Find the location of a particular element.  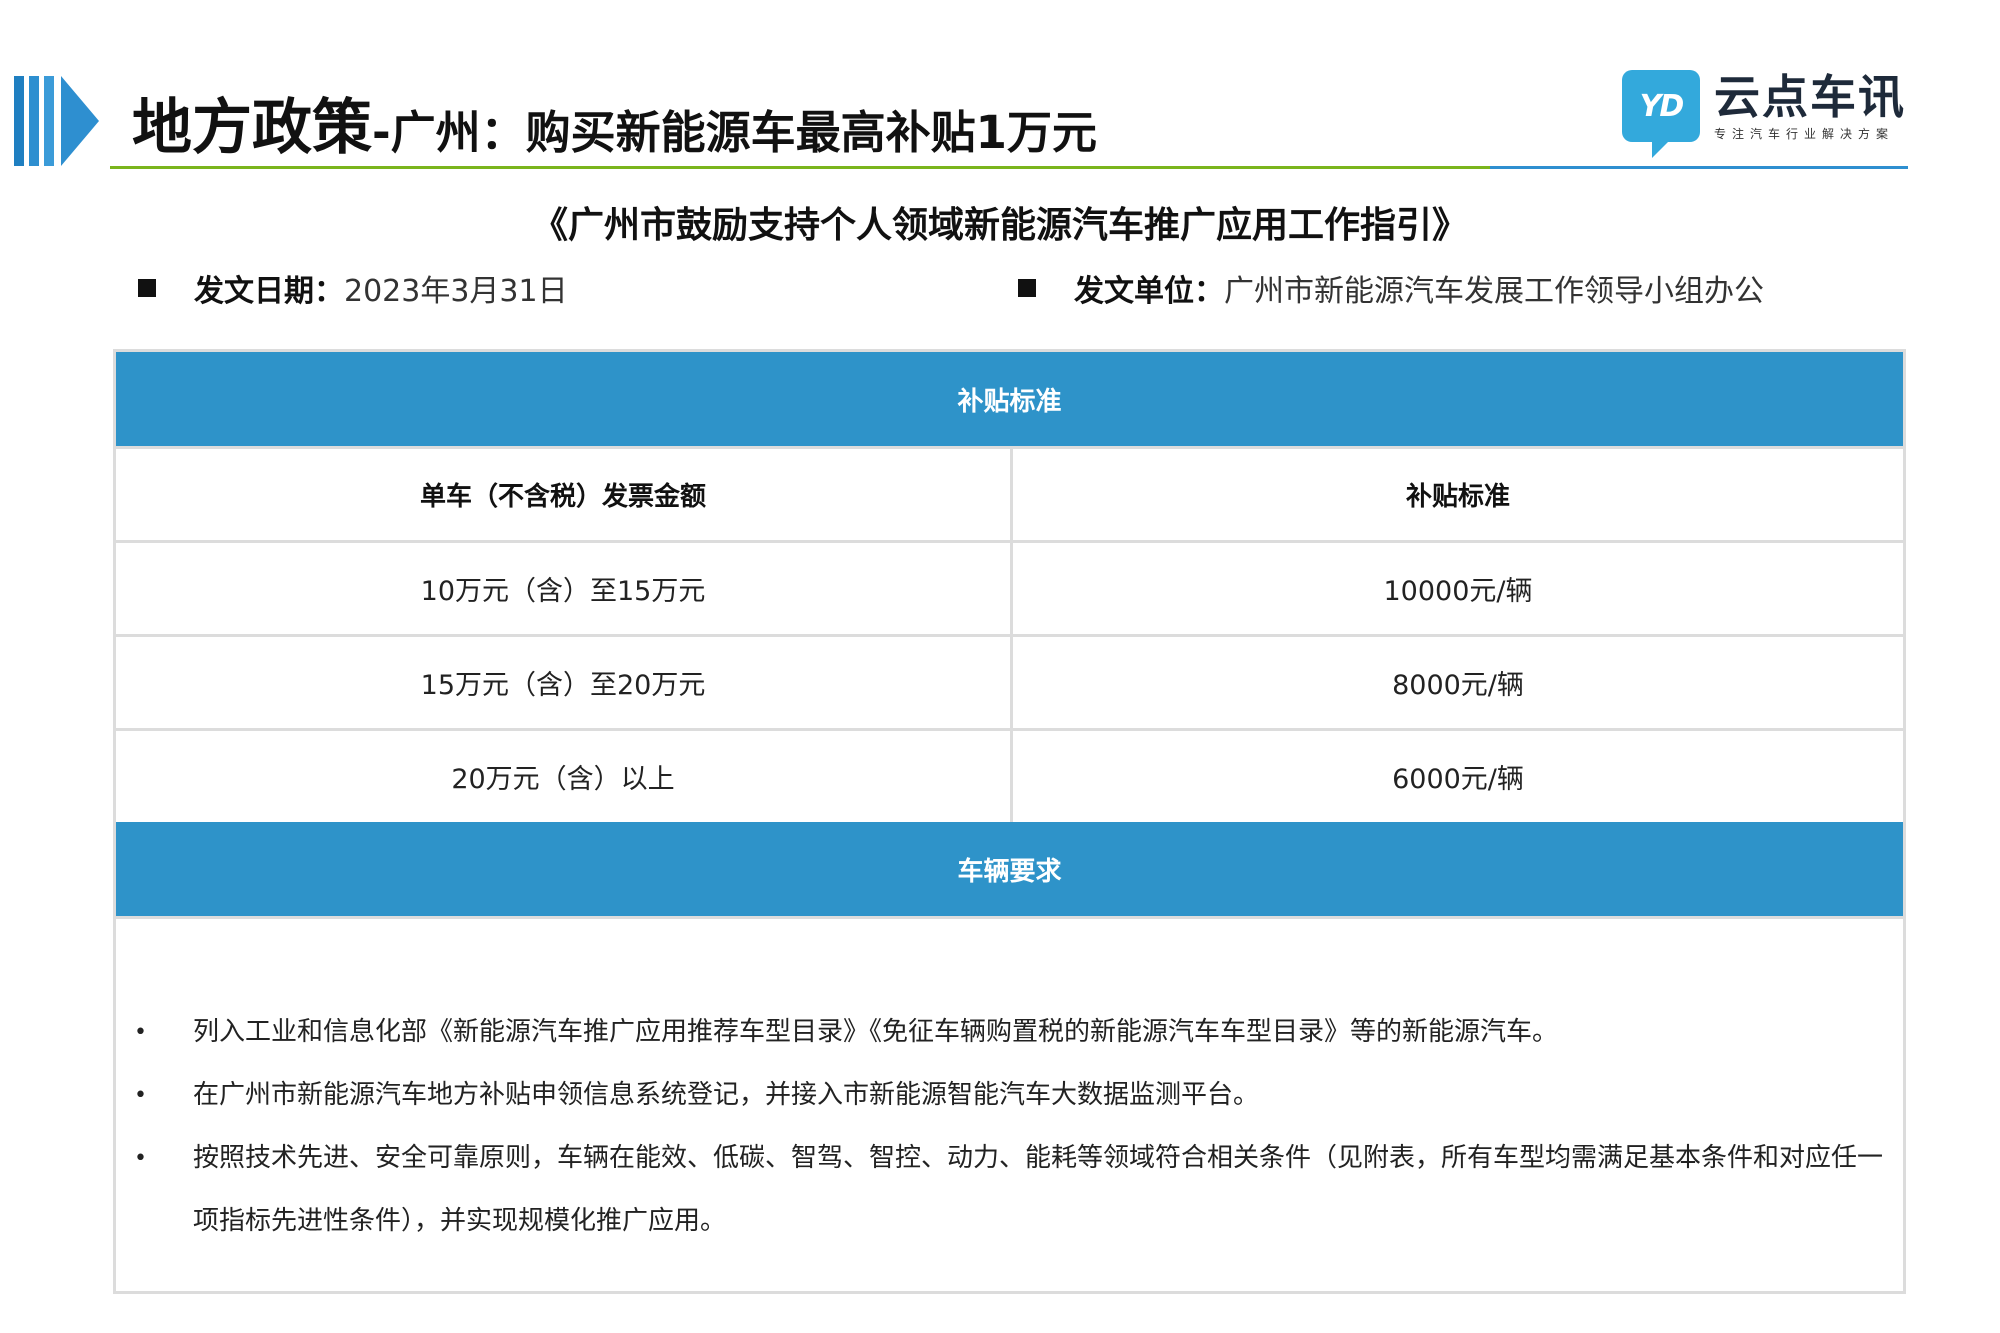

table-row: 15万元（含）至20万元 8000元/辆 is located at coordinates (1009, 681).